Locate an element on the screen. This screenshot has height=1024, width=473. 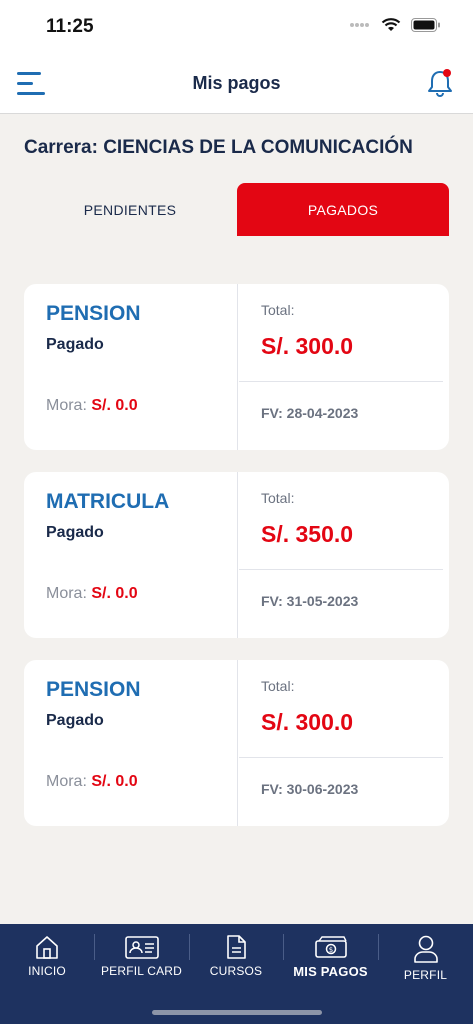
due-date: FV: 30-06-2023 is located at coordinates (310, 789).